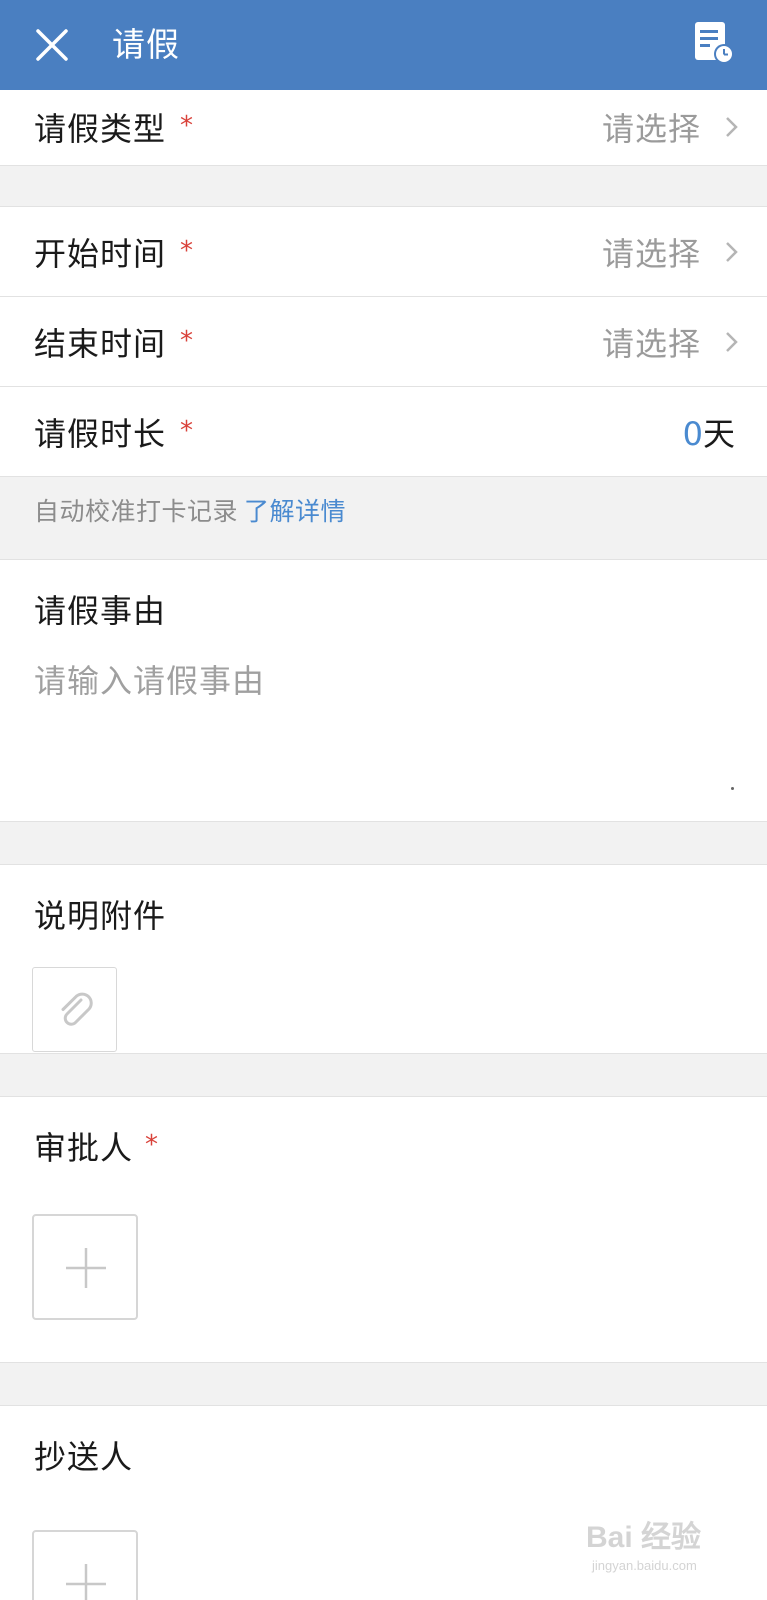  Describe the element at coordinates (383, 959) in the screenshot. I see `attachment-card: 说明附件` at that location.